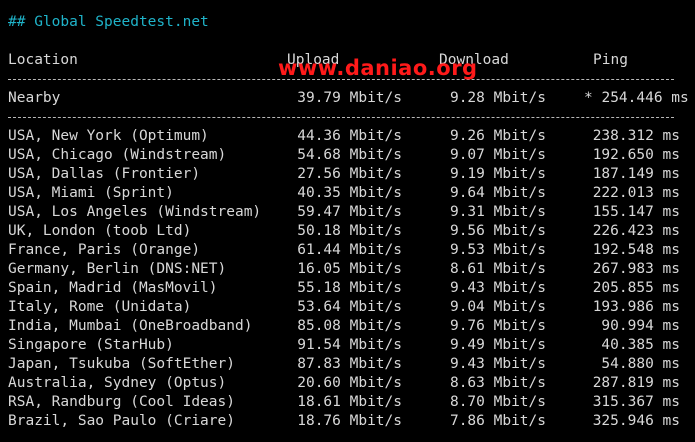 The image size is (695, 442). Describe the element at coordinates (349, 193) in the screenshot. I see `row-upload: 40.35 Mbit/s` at that location.